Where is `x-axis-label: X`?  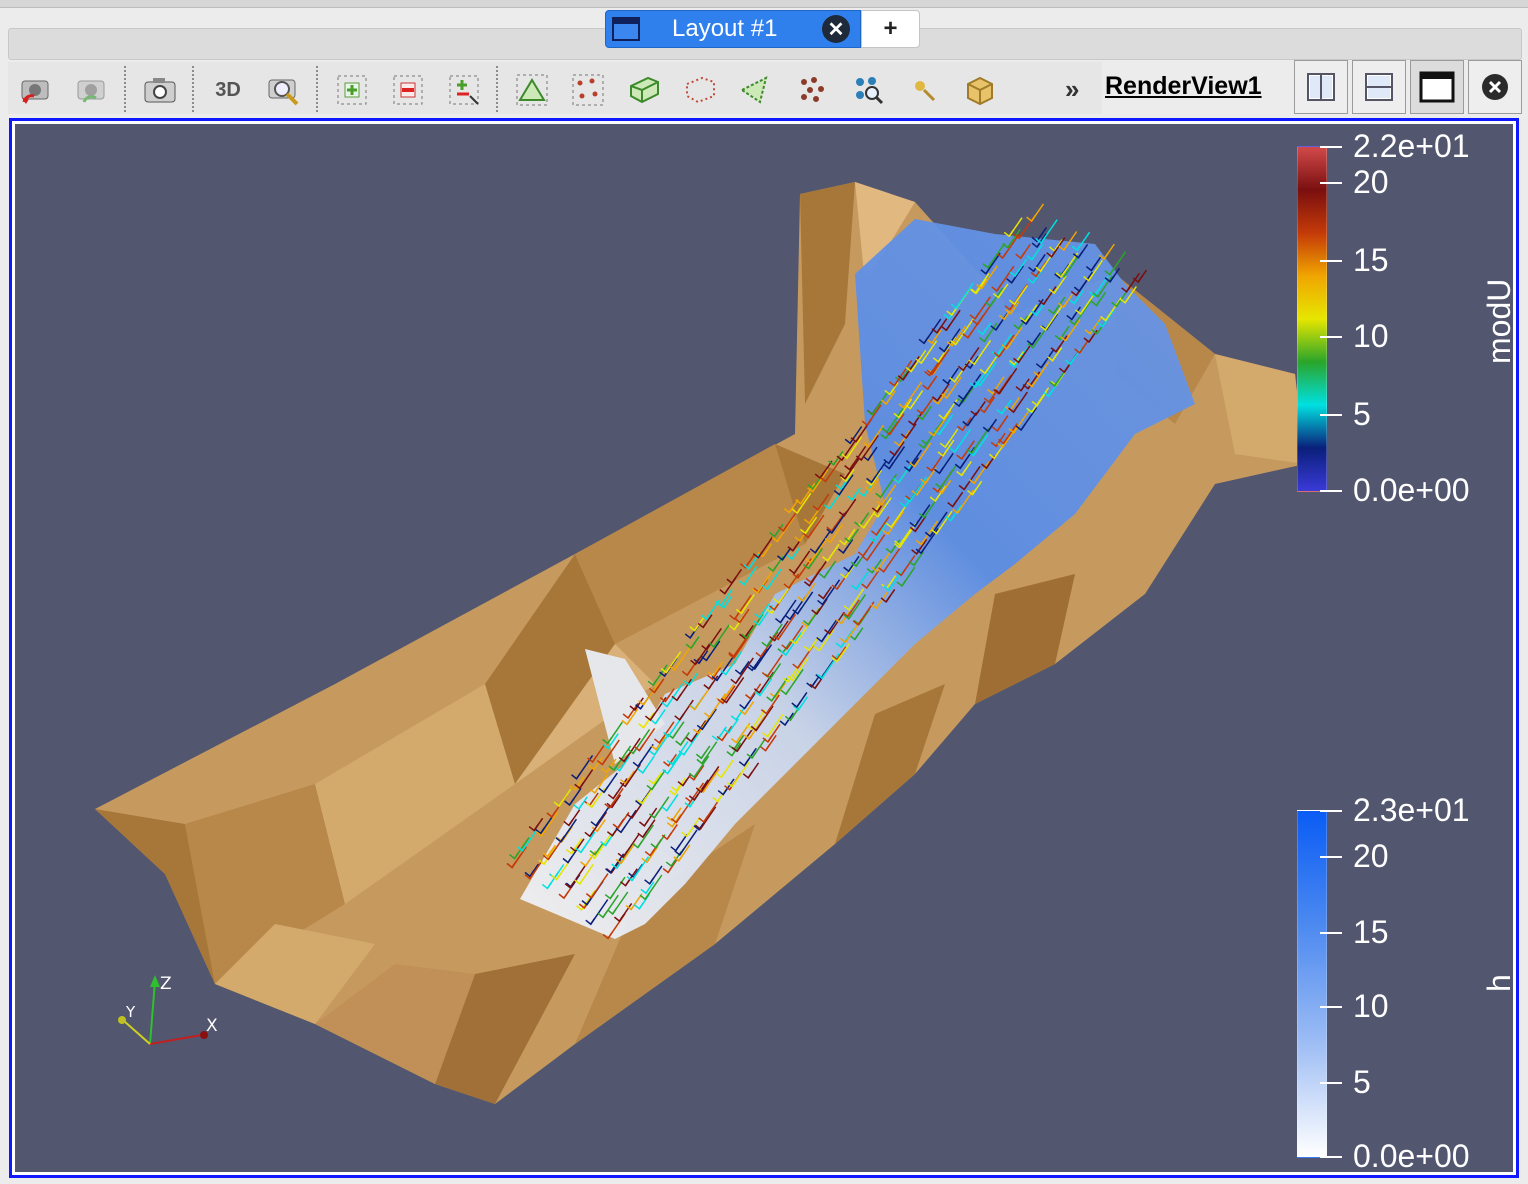 x-axis-label: X is located at coordinates (212, 1026).